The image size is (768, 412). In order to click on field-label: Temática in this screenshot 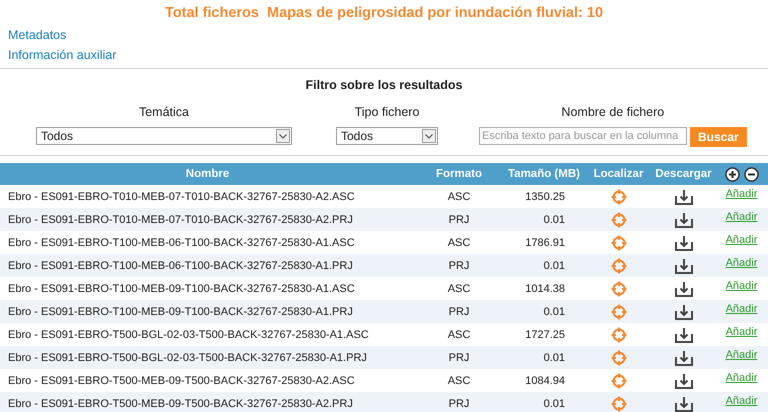, I will do `click(164, 112)`.